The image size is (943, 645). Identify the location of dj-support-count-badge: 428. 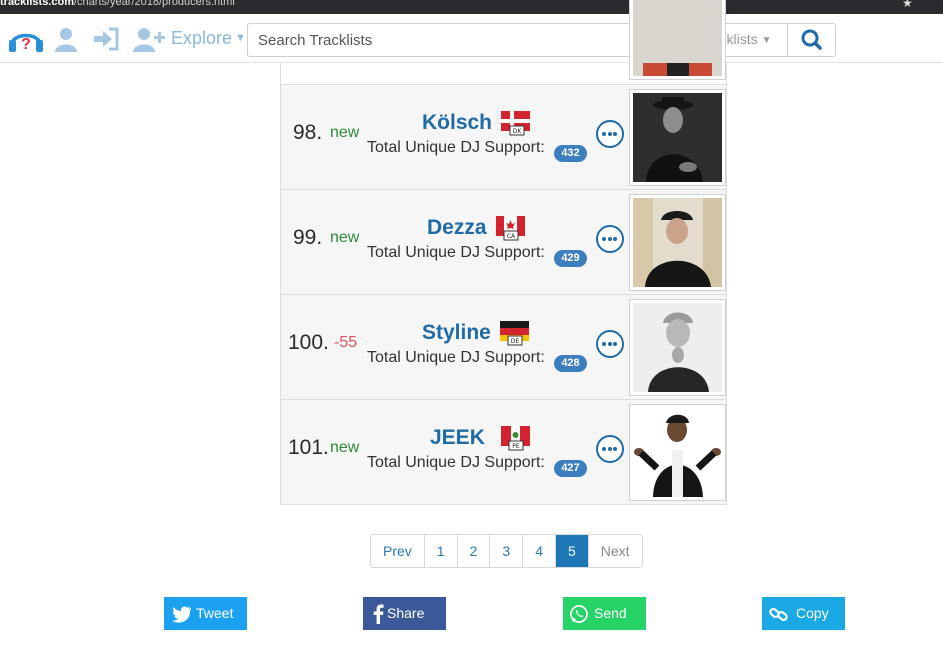
(570, 363).